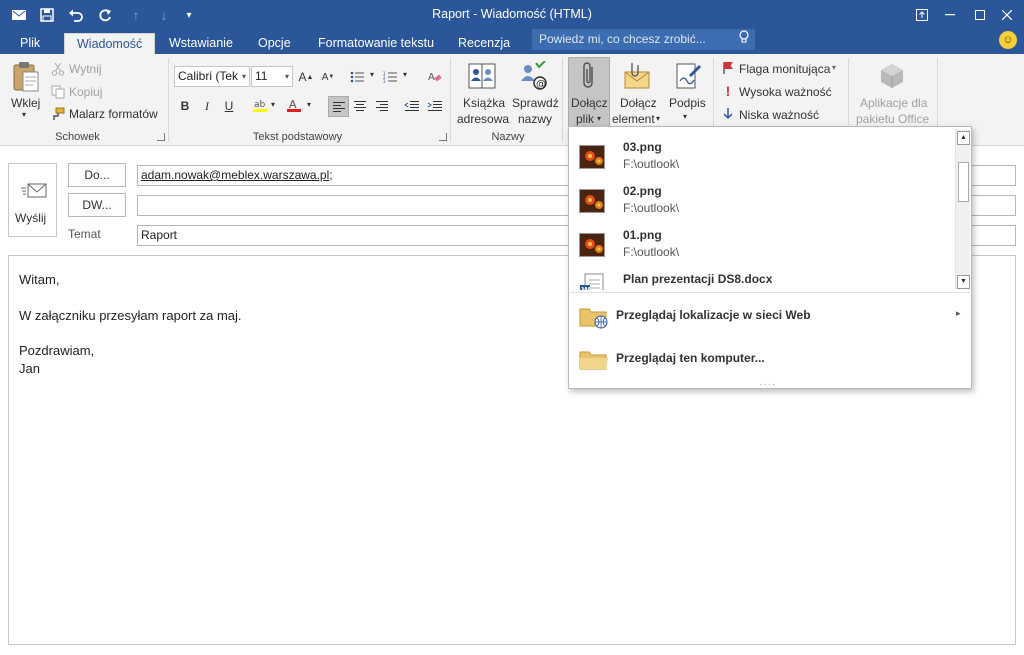  I want to click on resize-grip-icon: ····, so click(767, 384).